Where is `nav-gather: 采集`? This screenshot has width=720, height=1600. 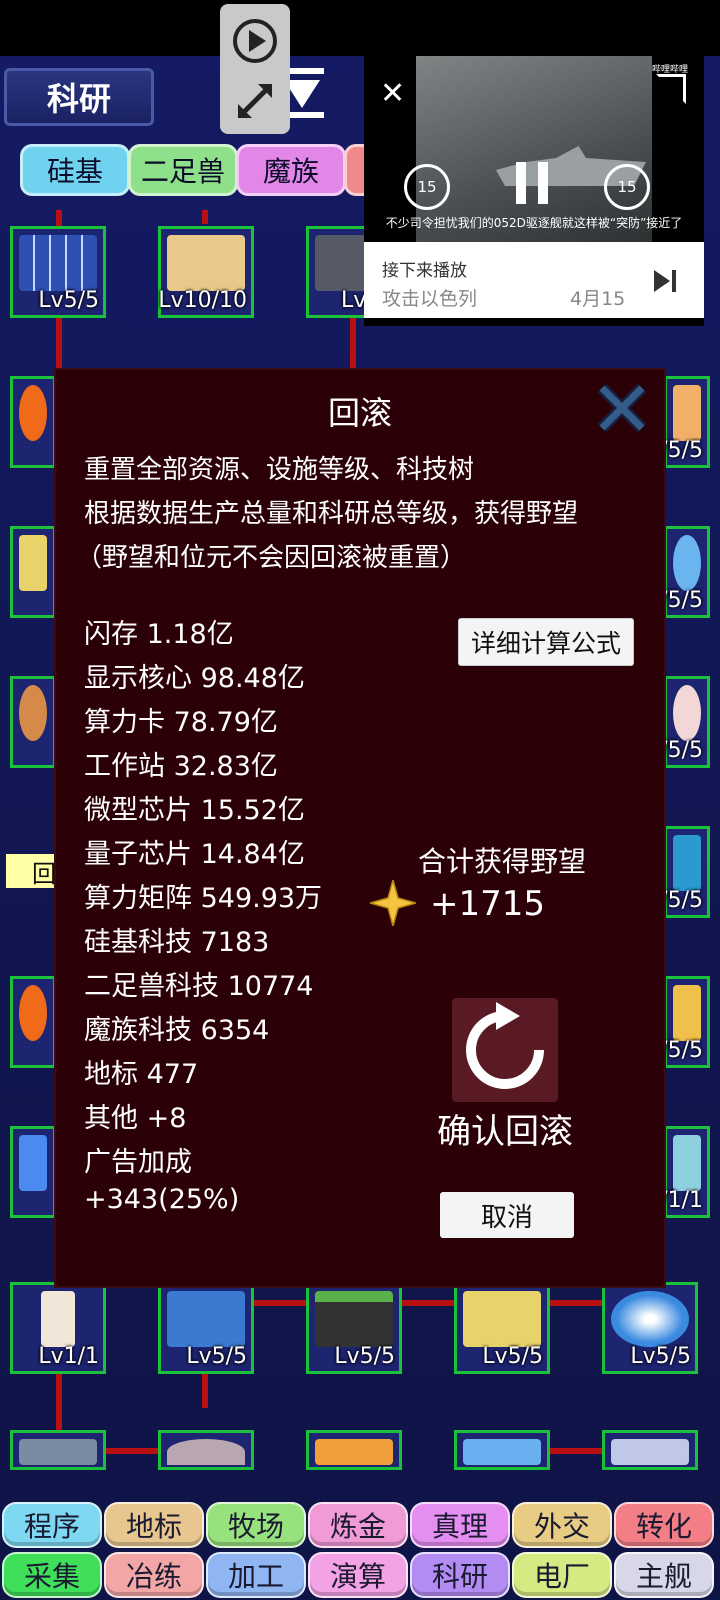 nav-gather: 采集 is located at coordinates (52, 1575).